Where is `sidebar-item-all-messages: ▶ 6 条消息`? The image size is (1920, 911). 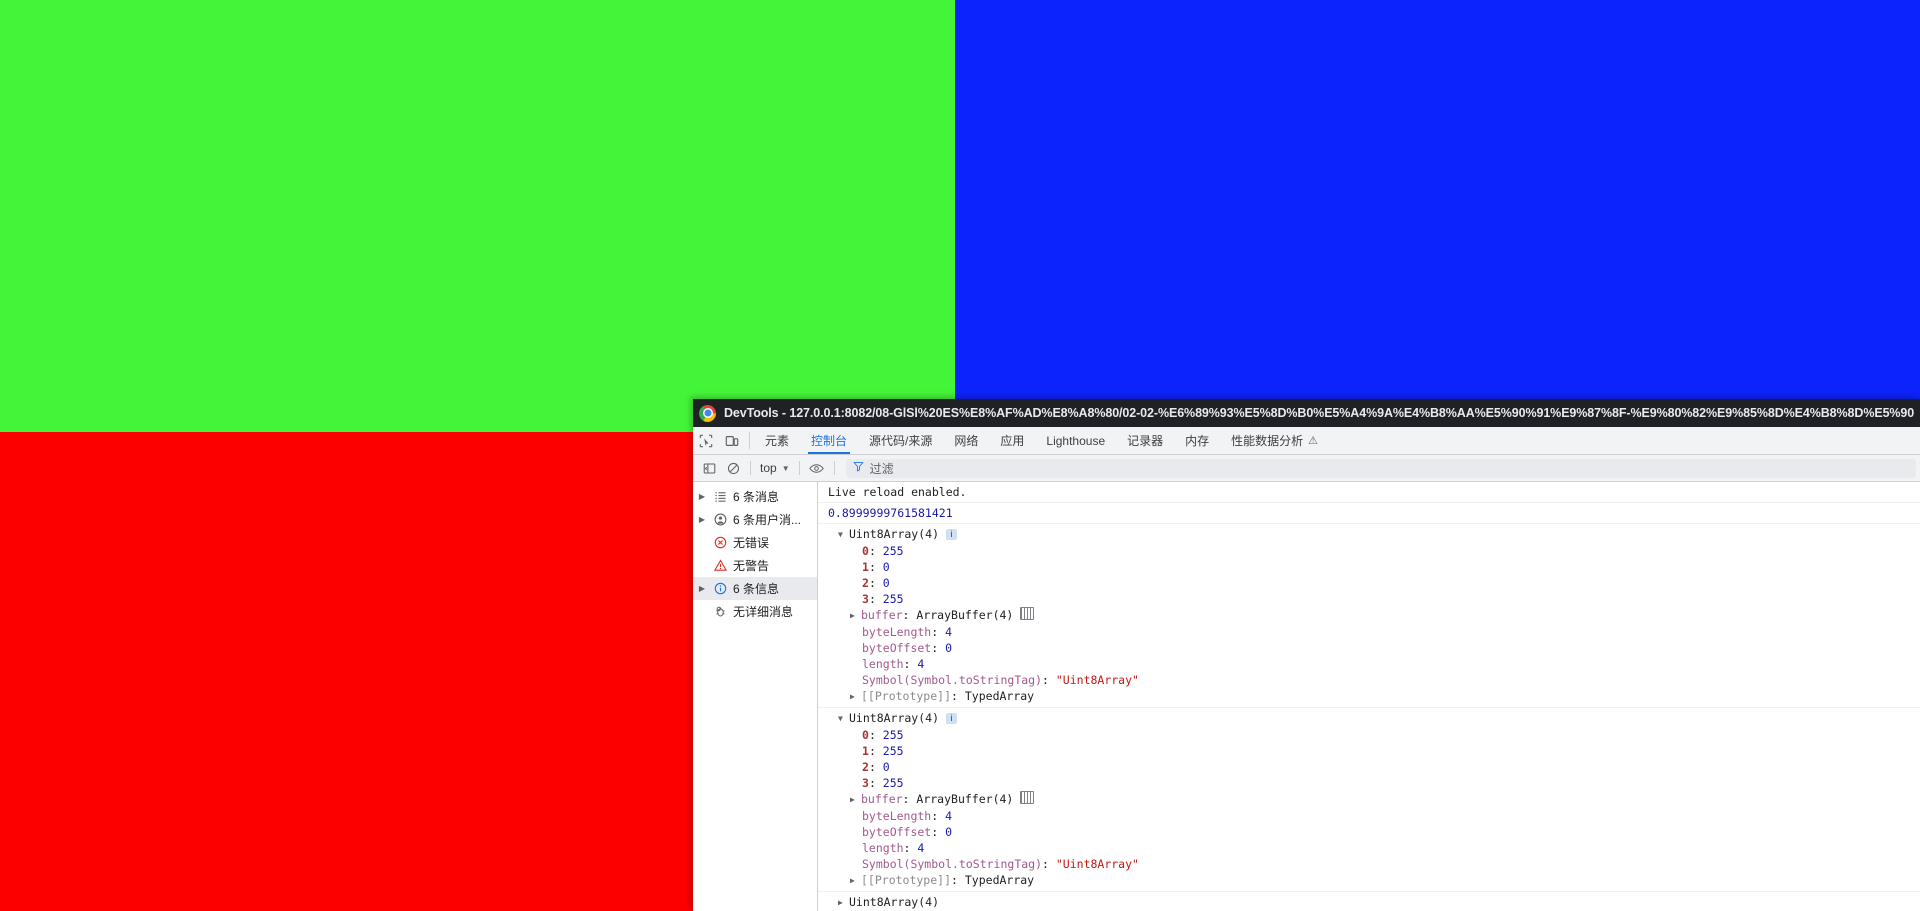
sidebar-item-all-messages: ▶ 6 条消息 is located at coordinates (755, 496).